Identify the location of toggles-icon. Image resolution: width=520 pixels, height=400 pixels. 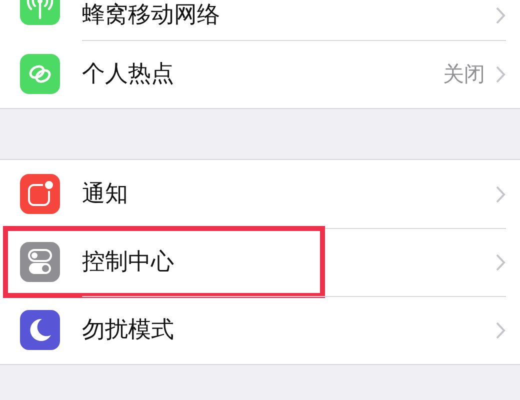
(40, 262).